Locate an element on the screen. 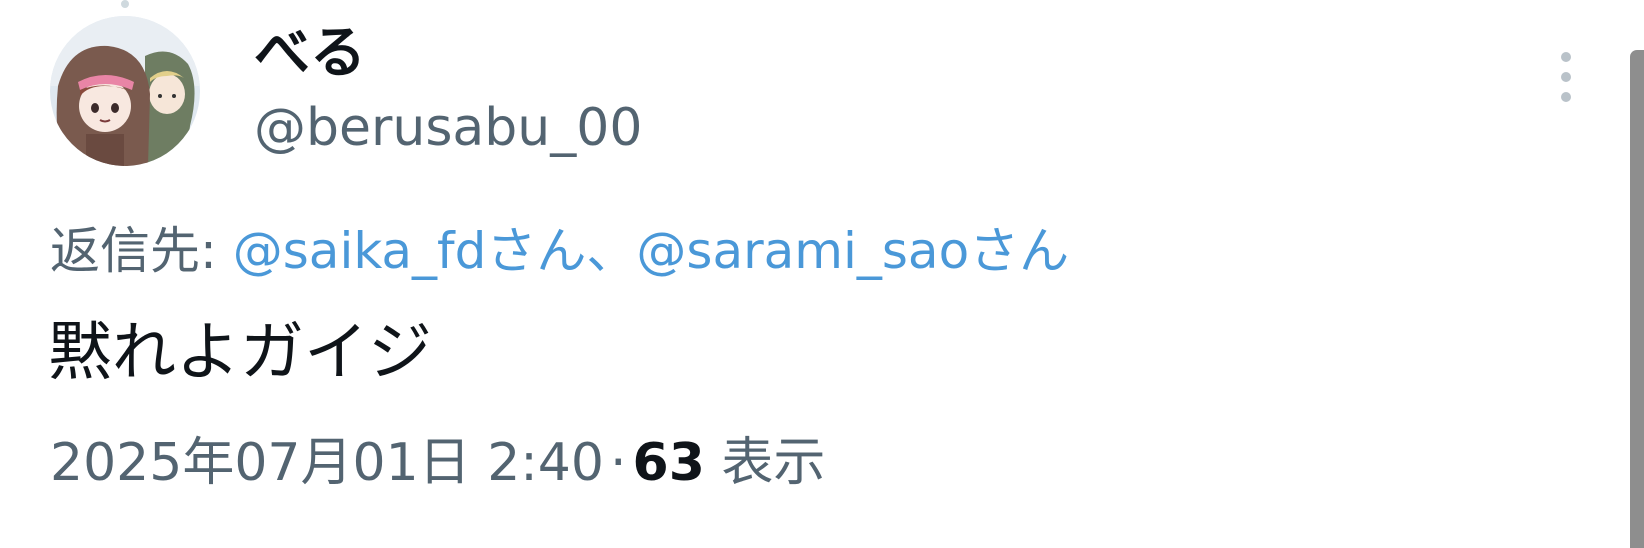 The image size is (1644, 548). tweet-text: 黙れよガイジ is located at coordinates (240, 353).